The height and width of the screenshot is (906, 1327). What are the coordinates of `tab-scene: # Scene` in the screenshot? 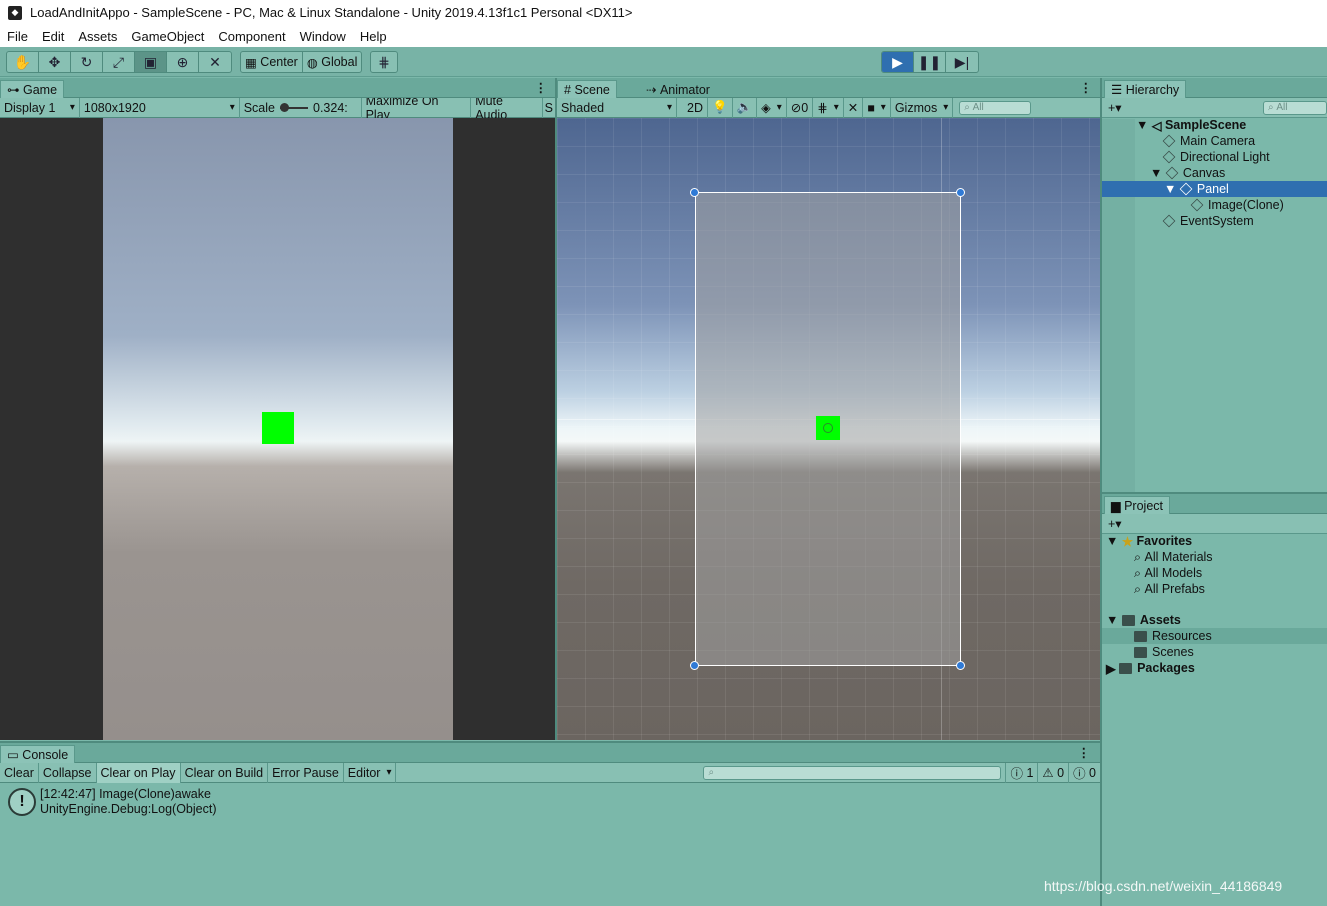 It's located at (587, 89).